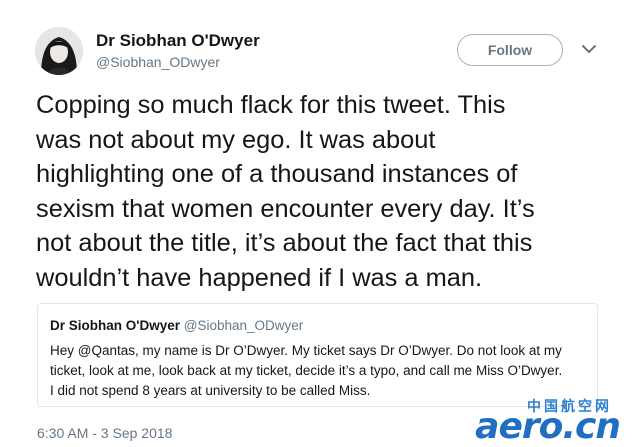 This screenshot has height=447, width=634. What do you see at coordinates (158, 62) in the screenshot?
I see `author-handle: @Siobhan_ODwyer` at bounding box center [158, 62].